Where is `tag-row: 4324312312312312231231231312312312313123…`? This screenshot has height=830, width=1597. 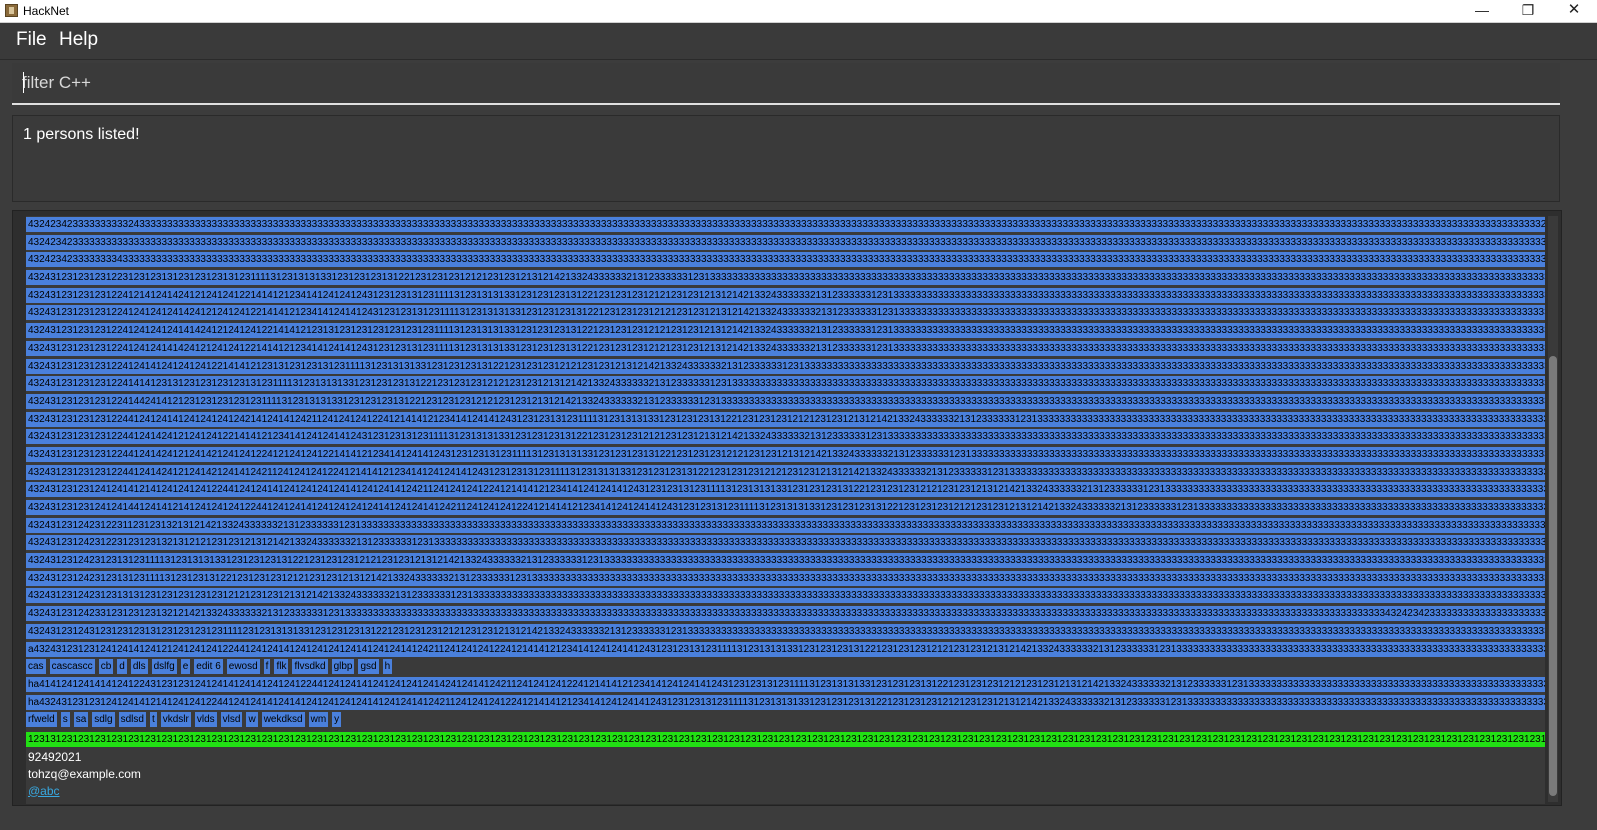
tag-row: 4324312312312312231231231312312312313123… is located at coordinates (785, 278).